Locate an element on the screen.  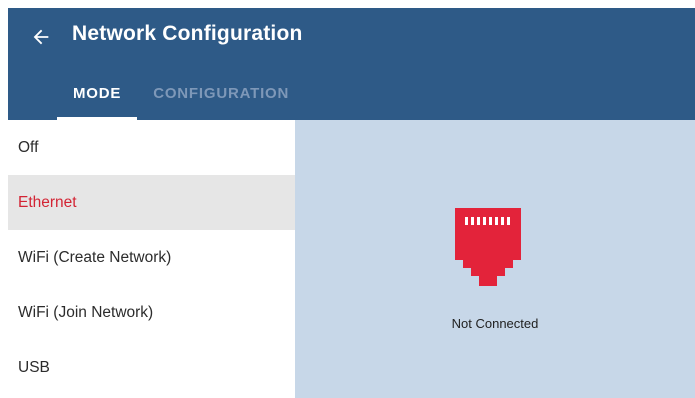
page-title: Network Configuration is located at coordinates (187, 33).